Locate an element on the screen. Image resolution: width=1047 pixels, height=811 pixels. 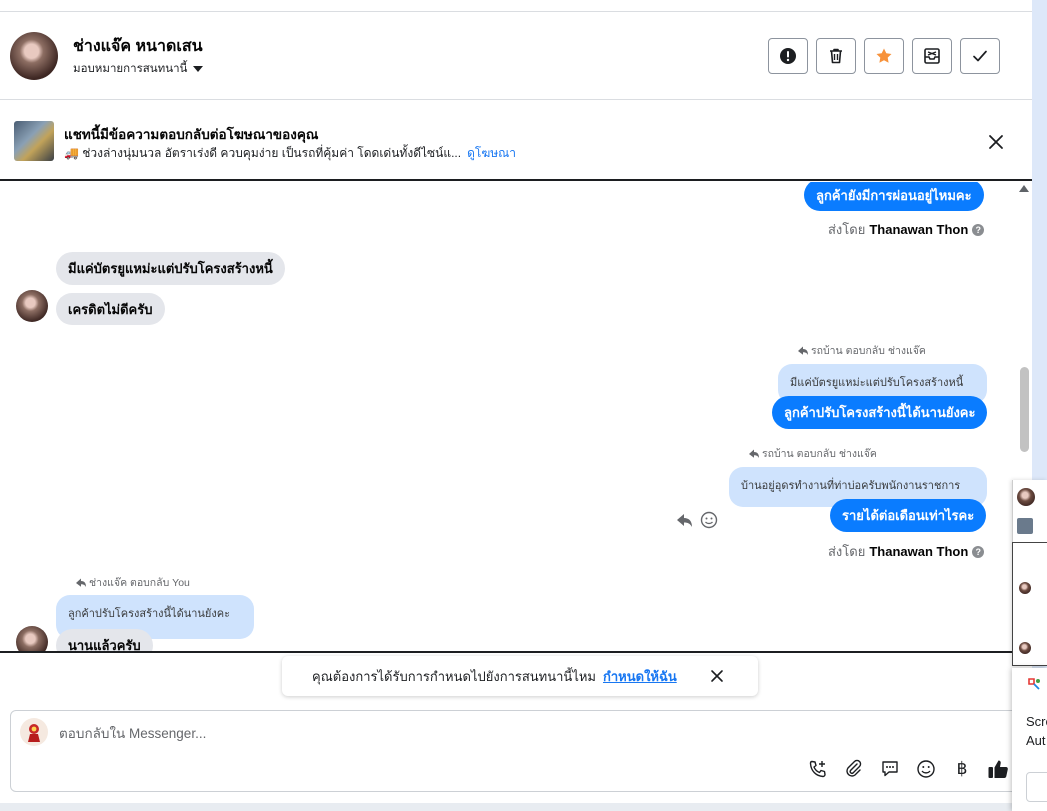
paperclip-icon is located at coordinates (854, 769).